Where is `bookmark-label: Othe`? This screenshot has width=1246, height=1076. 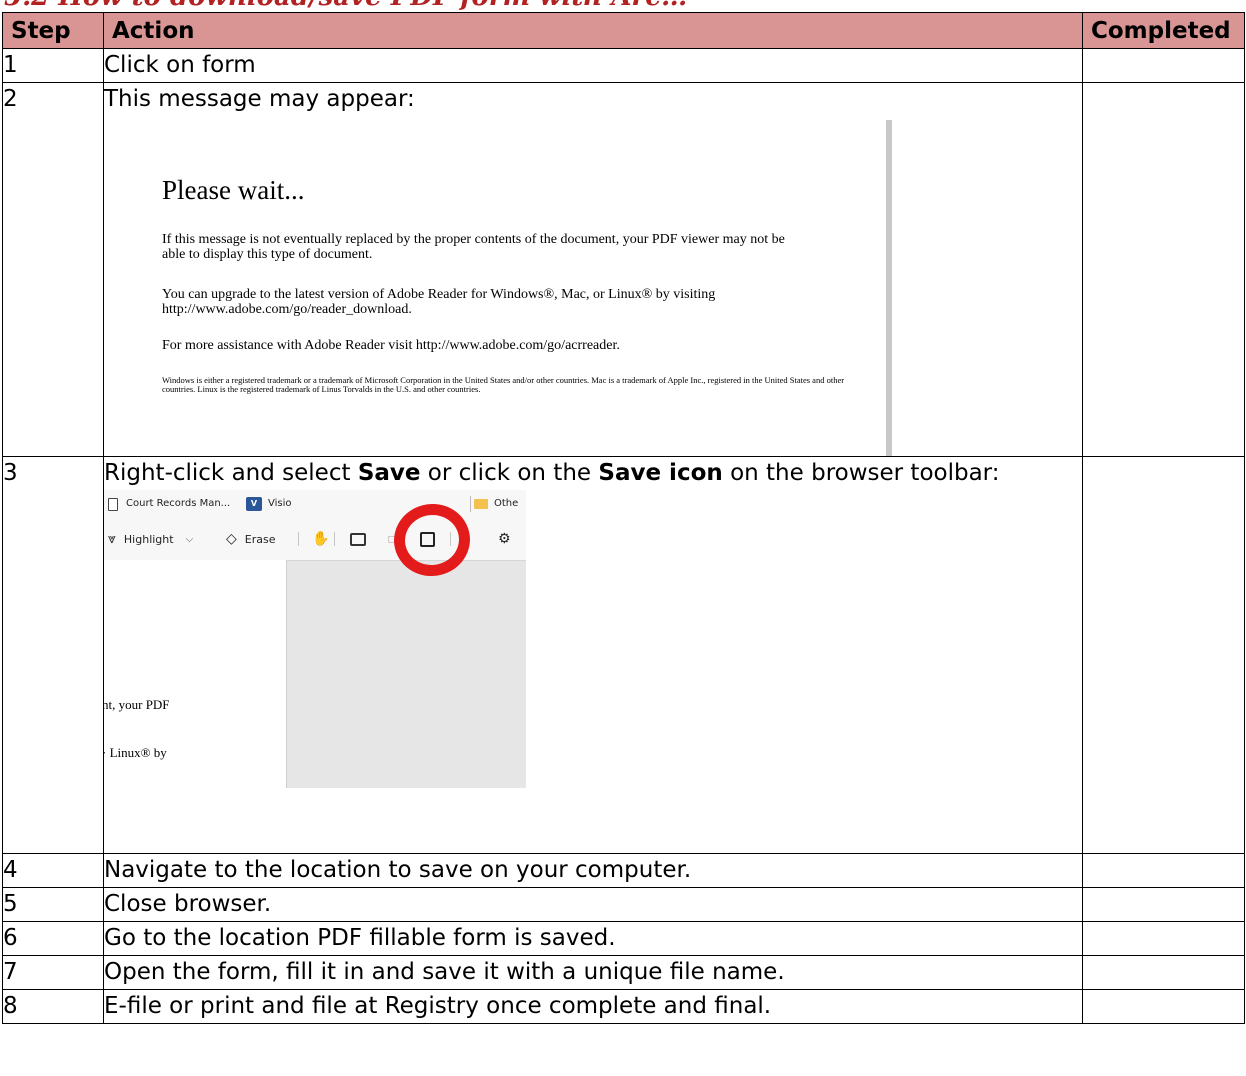 bookmark-label: Othe is located at coordinates (506, 503).